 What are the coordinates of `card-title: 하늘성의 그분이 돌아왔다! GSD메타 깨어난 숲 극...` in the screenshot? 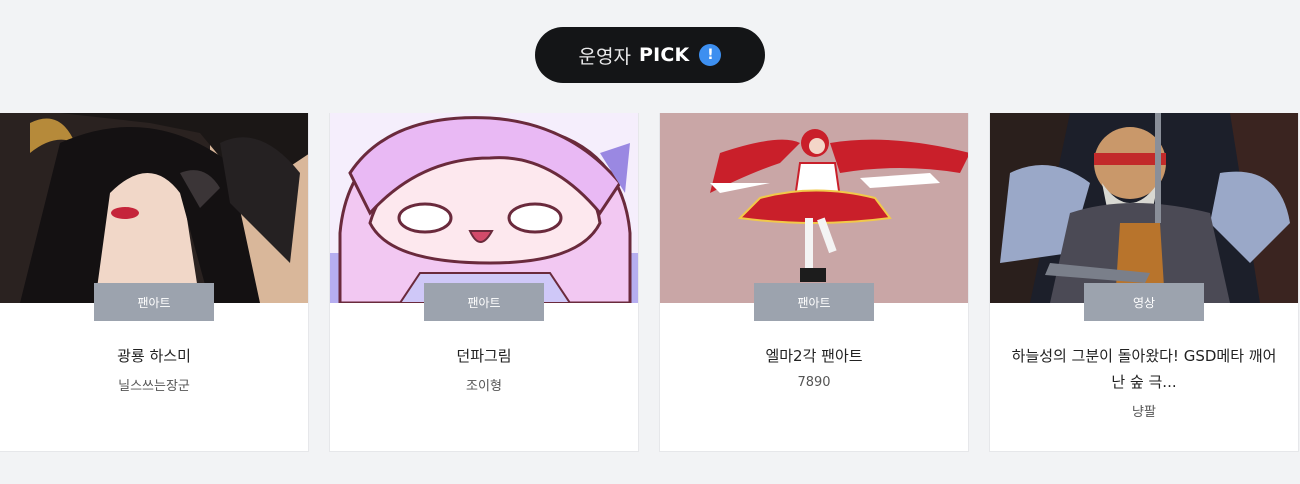 It's located at (1144, 369).